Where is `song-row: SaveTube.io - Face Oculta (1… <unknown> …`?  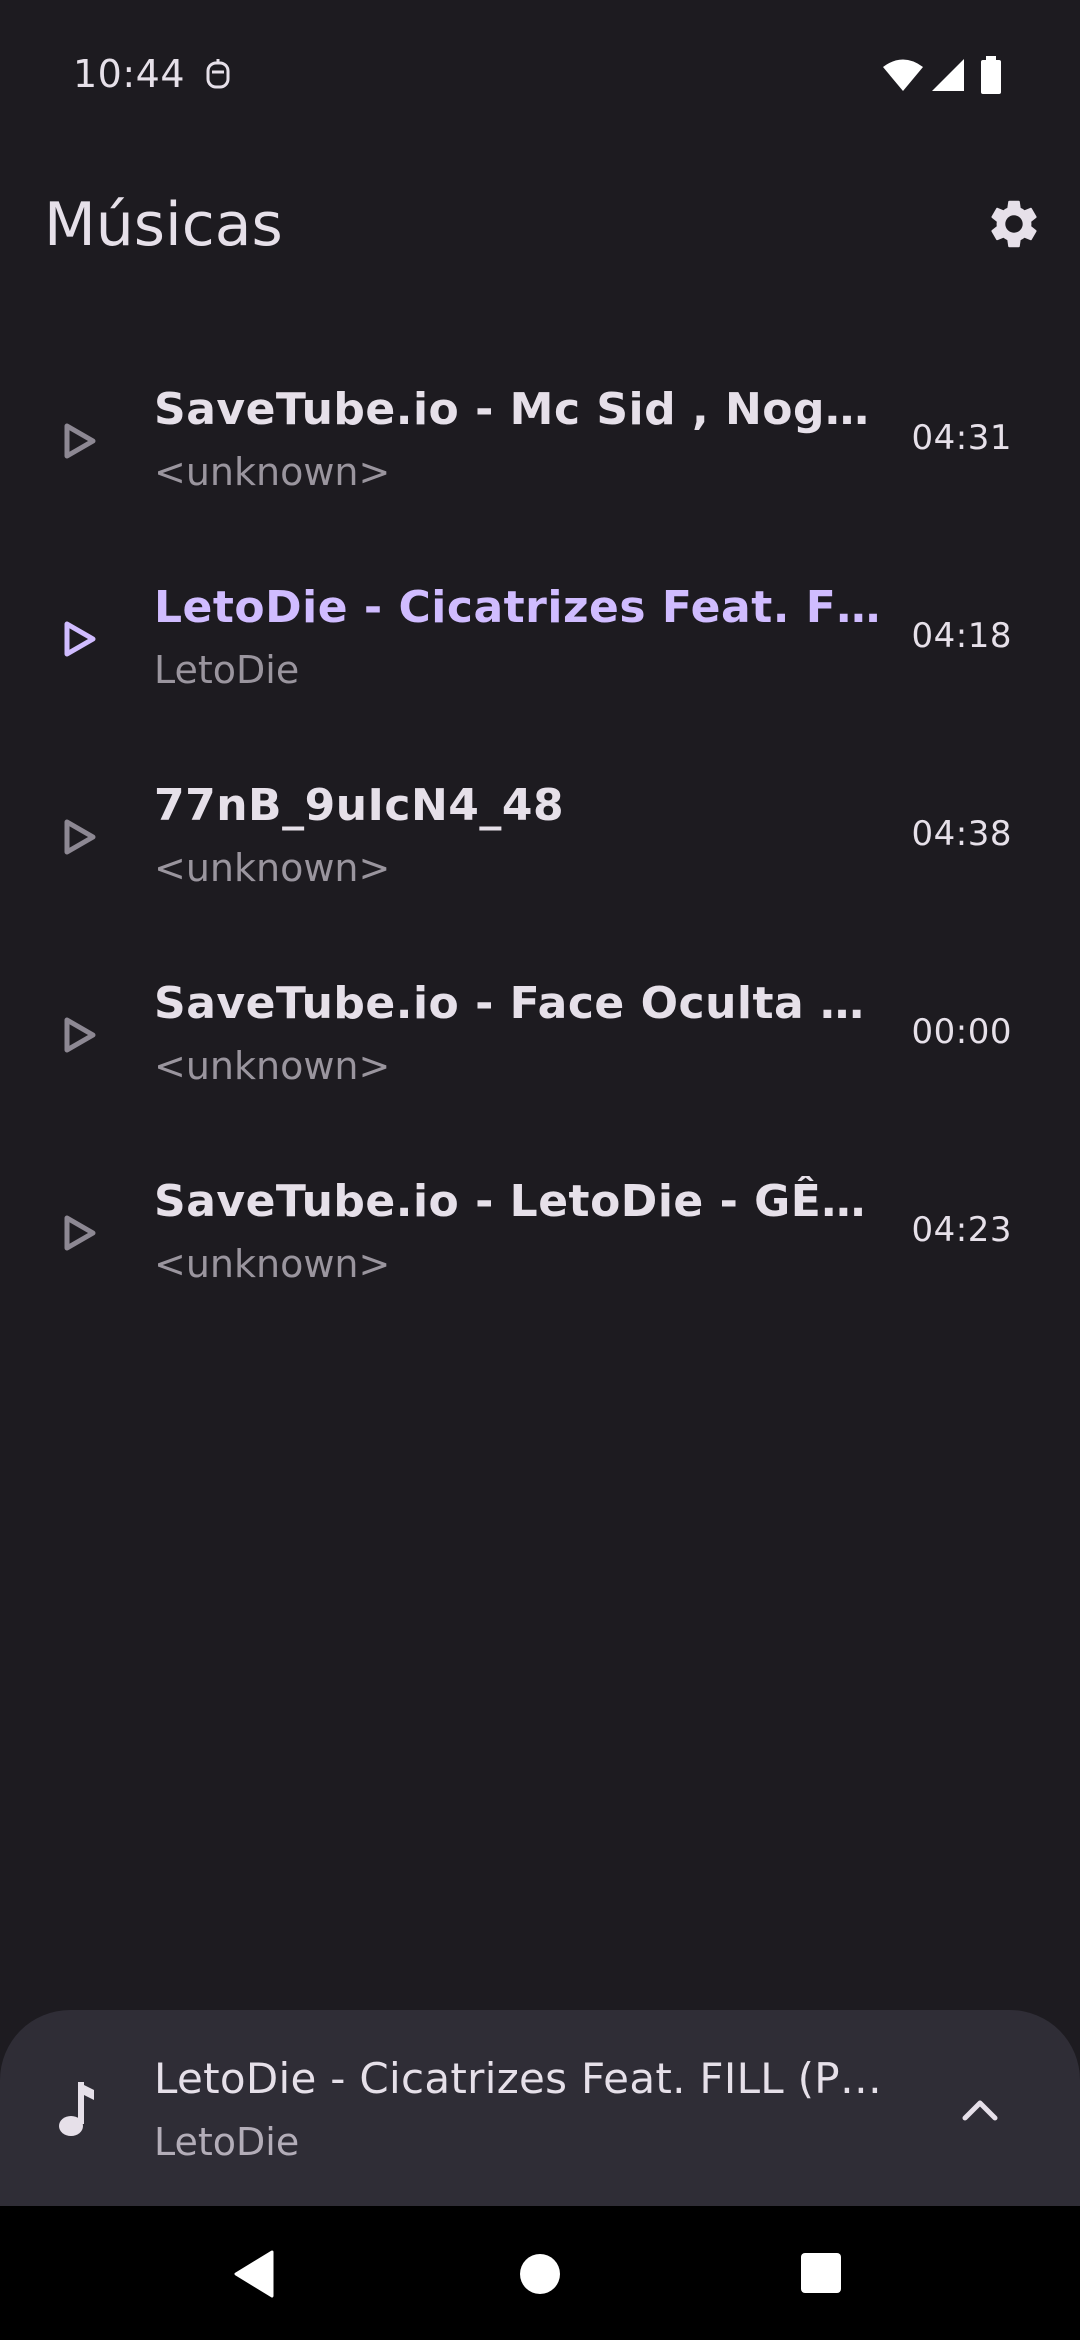
song-row: SaveTube.io - Face Oculta (1… <unknown> … is located at coordinates (540, 1035).